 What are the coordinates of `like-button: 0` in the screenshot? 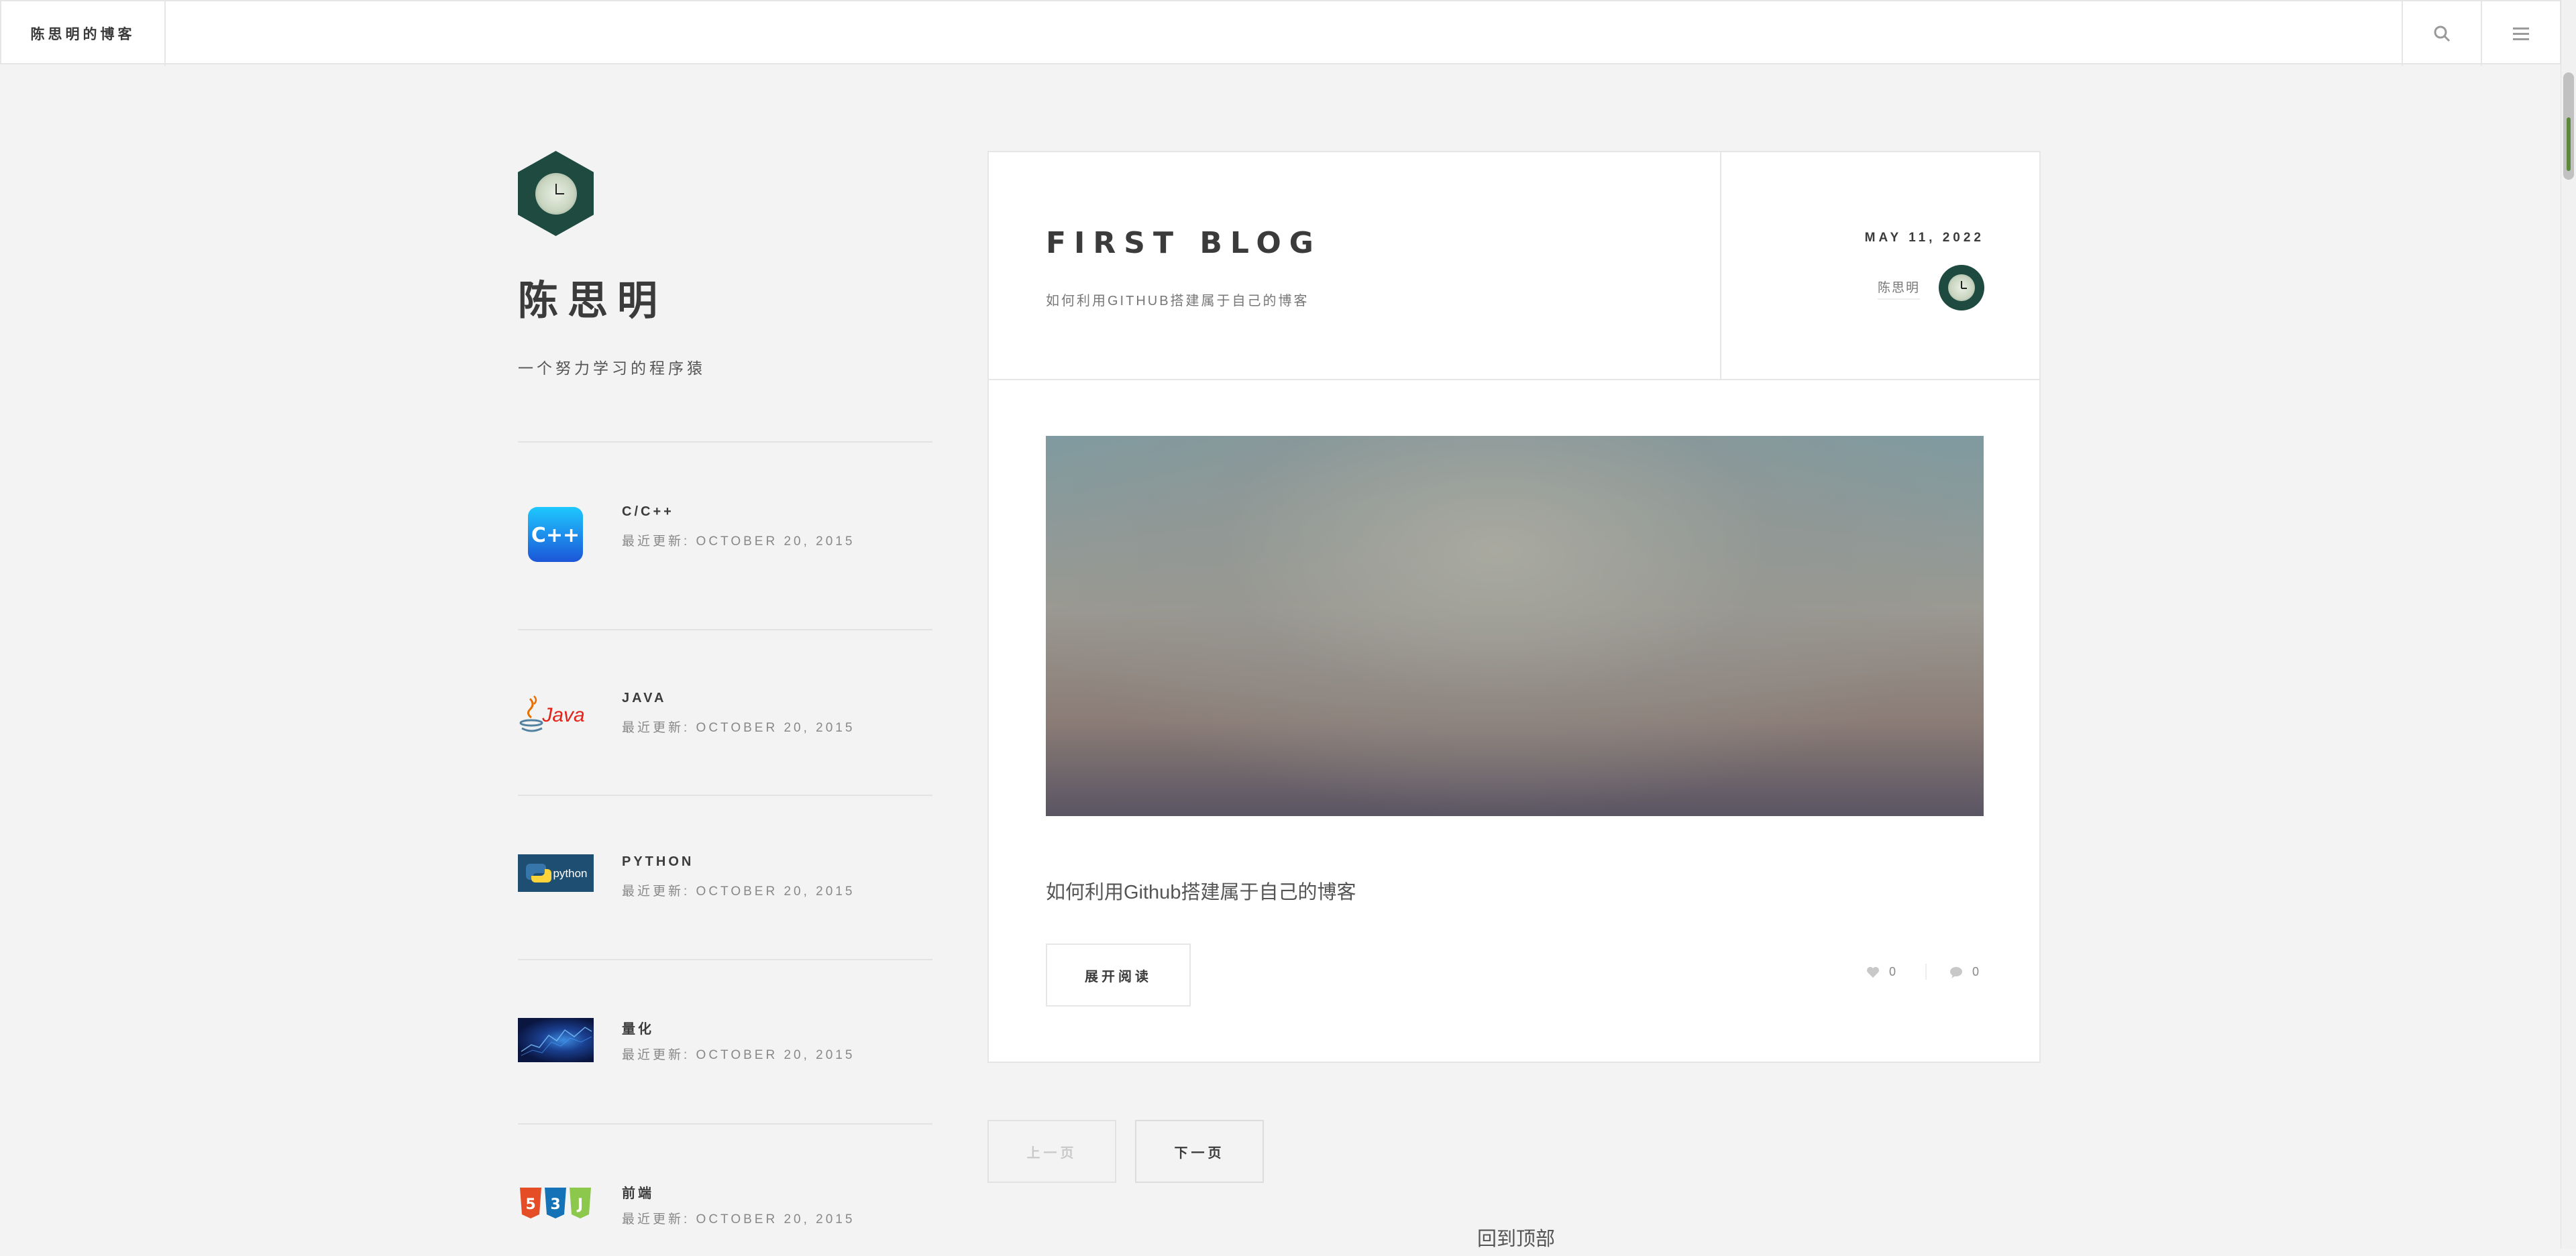 It's located at (1881, 972).